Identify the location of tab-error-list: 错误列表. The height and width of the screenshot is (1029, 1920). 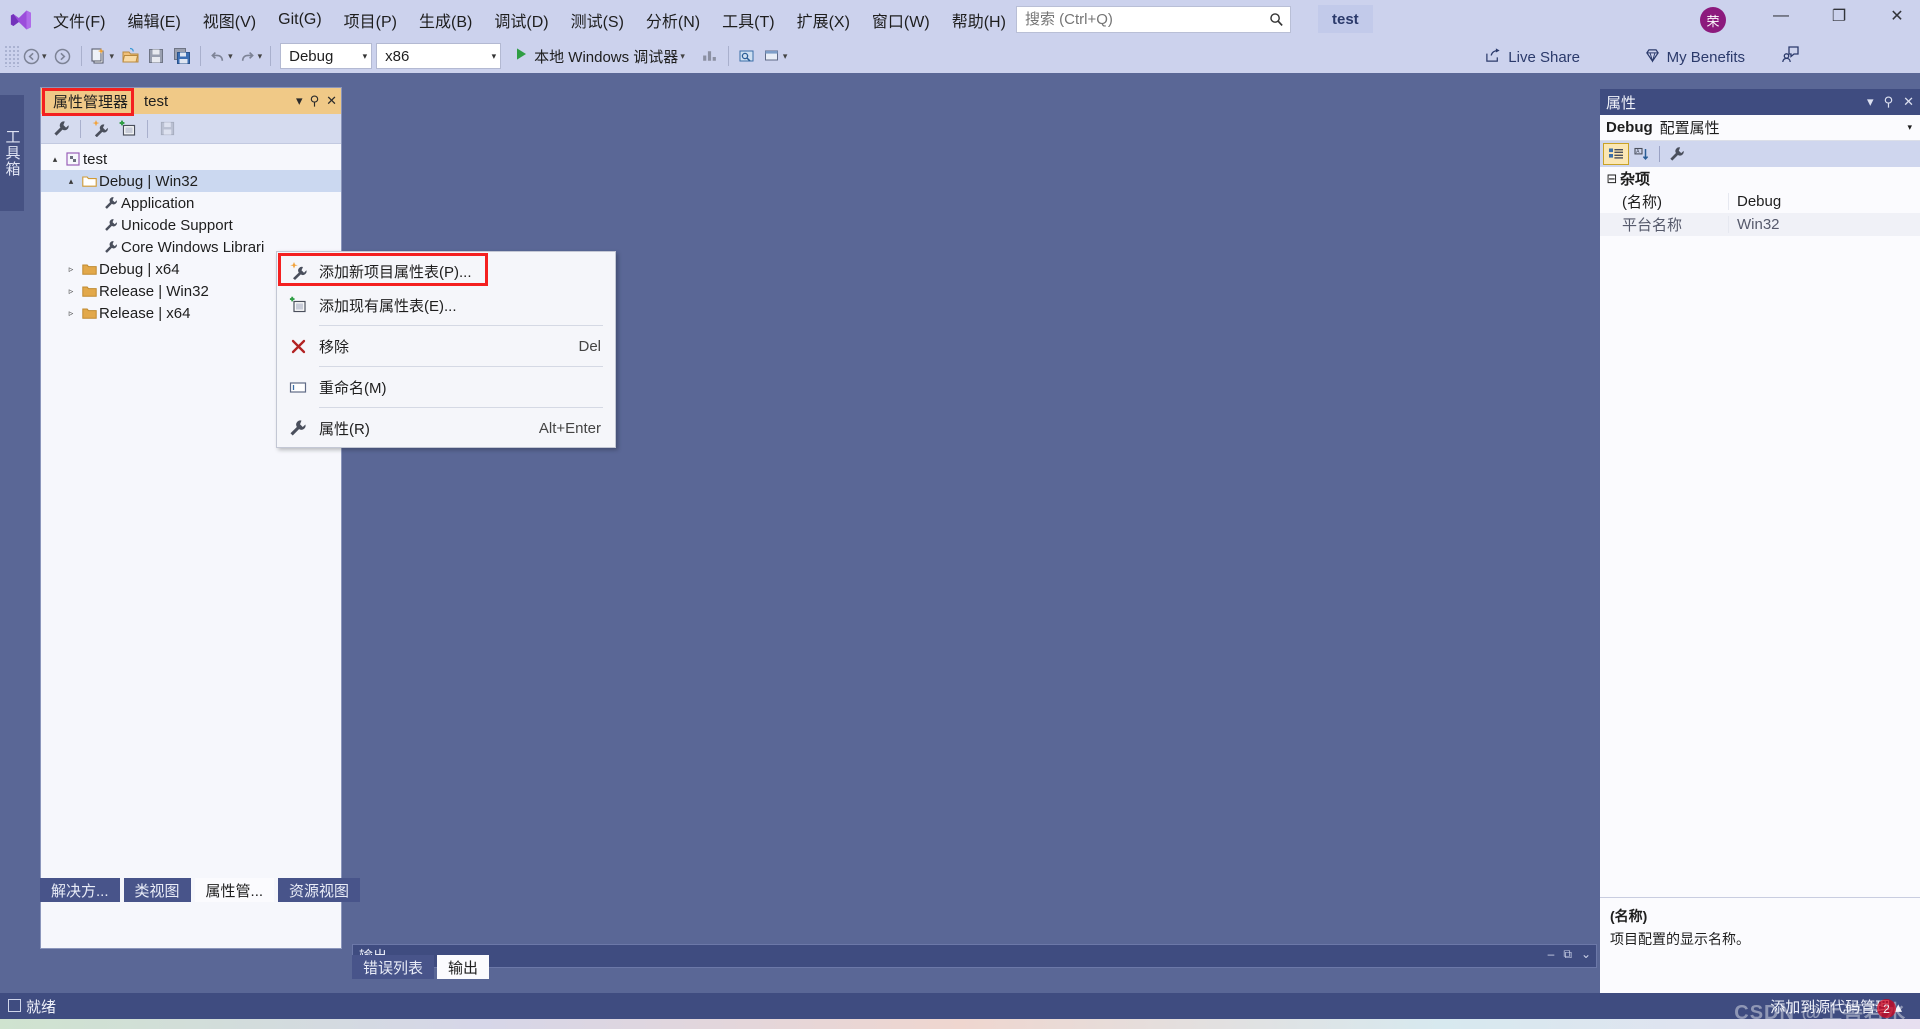
(393, 967).